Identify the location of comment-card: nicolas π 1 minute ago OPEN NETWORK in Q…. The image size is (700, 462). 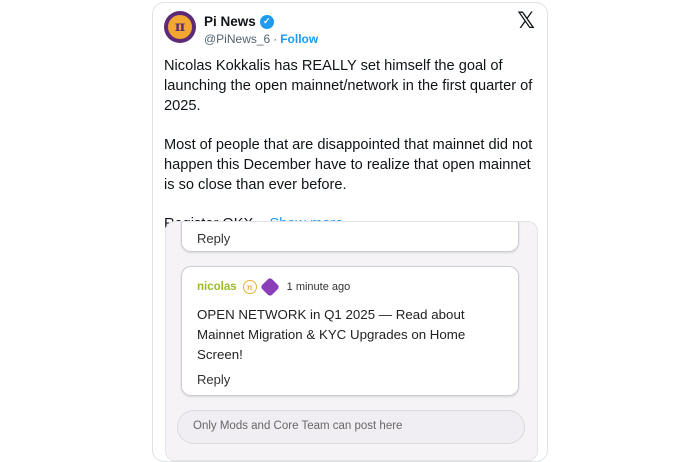
(350, 331).